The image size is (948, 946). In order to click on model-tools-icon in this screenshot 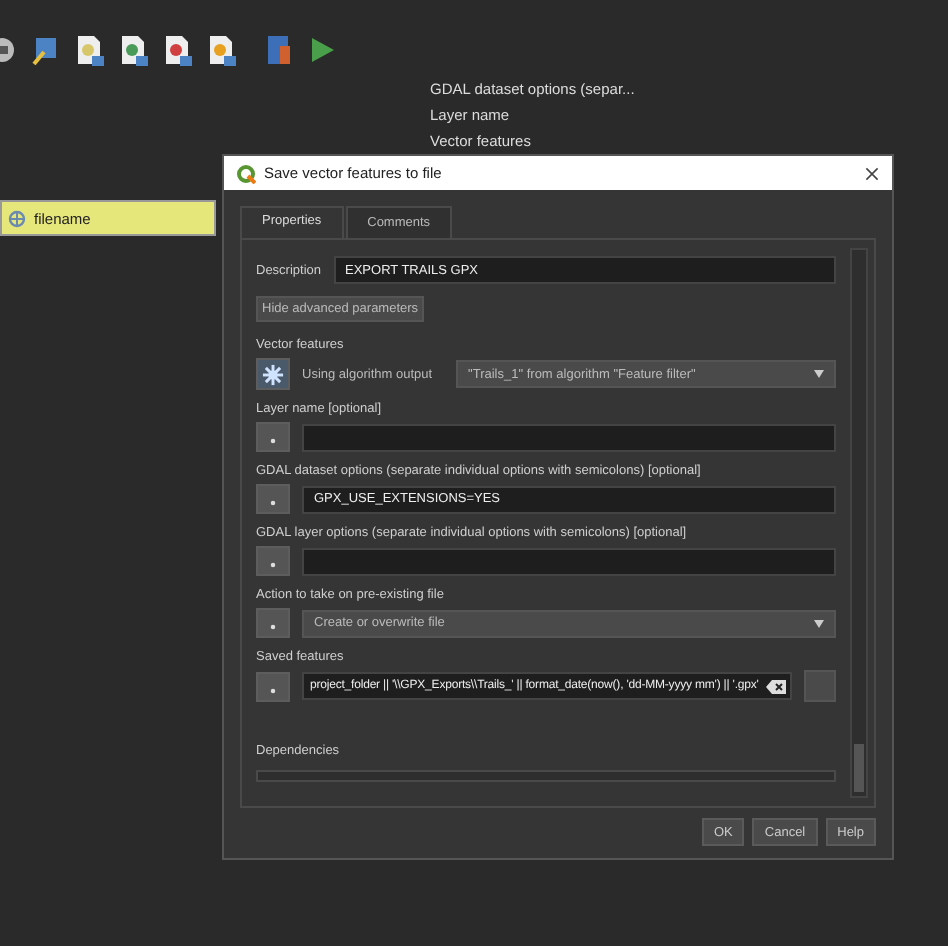, I will do `click(46, 50)`.